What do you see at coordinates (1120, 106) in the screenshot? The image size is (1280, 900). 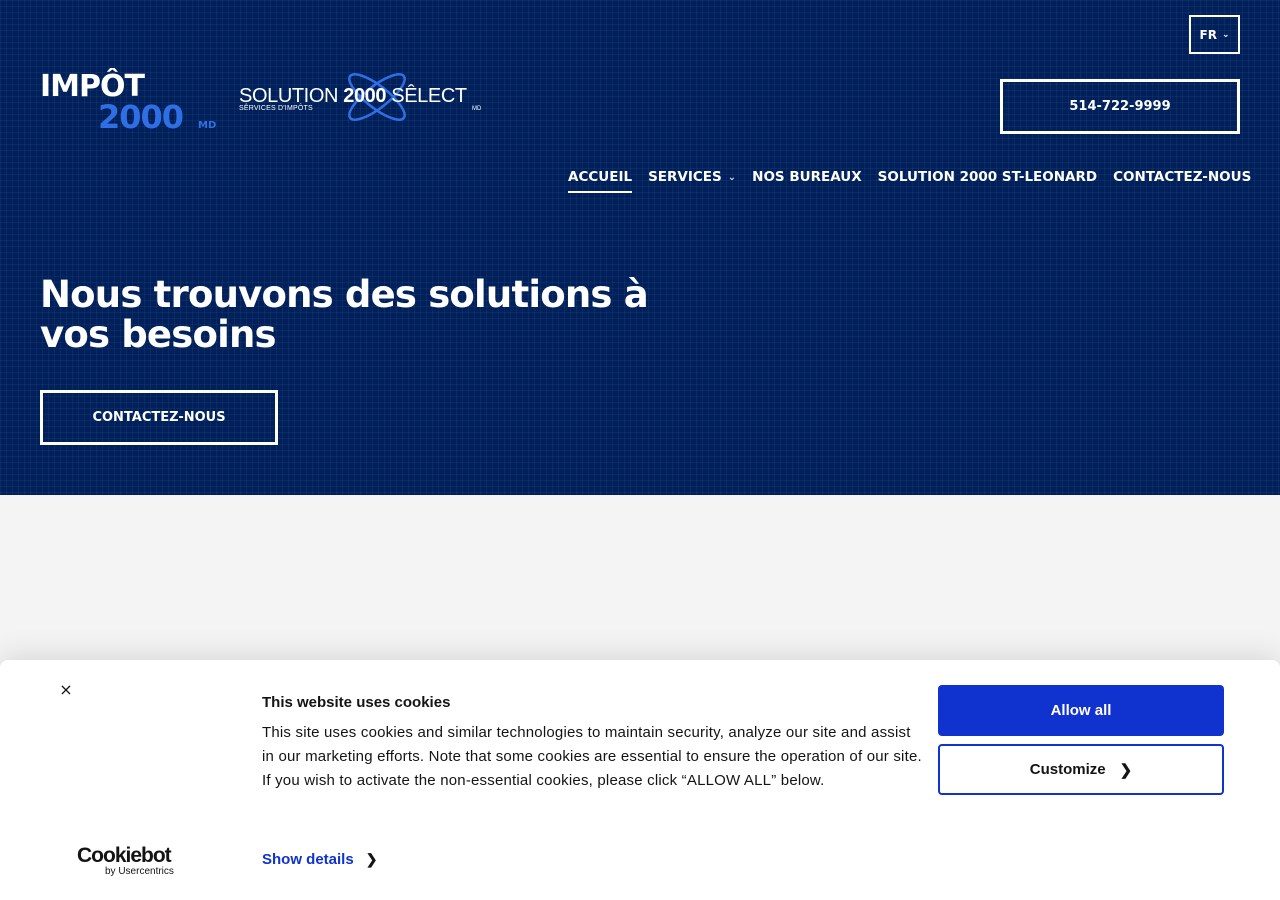 I see `phone-button: 514-722-9999` at bounding box center [1120, 106].